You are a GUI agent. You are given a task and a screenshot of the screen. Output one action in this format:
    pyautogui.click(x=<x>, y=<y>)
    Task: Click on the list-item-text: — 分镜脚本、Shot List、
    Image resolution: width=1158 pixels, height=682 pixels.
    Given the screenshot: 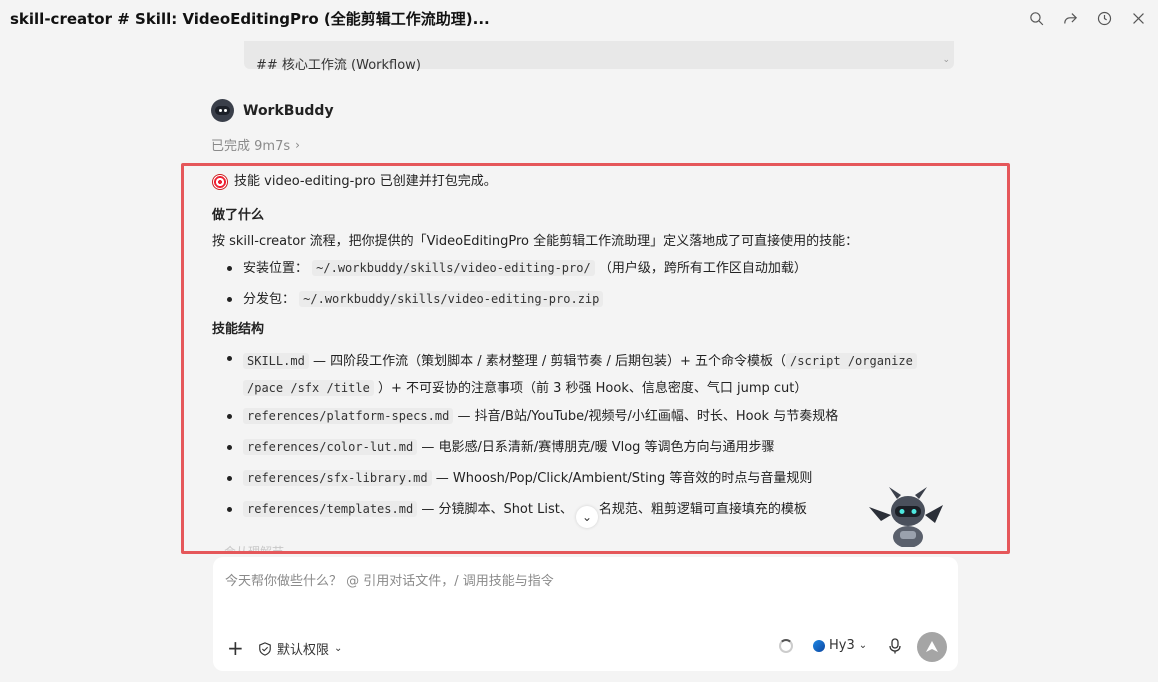 What is the action you would take?
    pyautogui.click(x=497, y=509)
    